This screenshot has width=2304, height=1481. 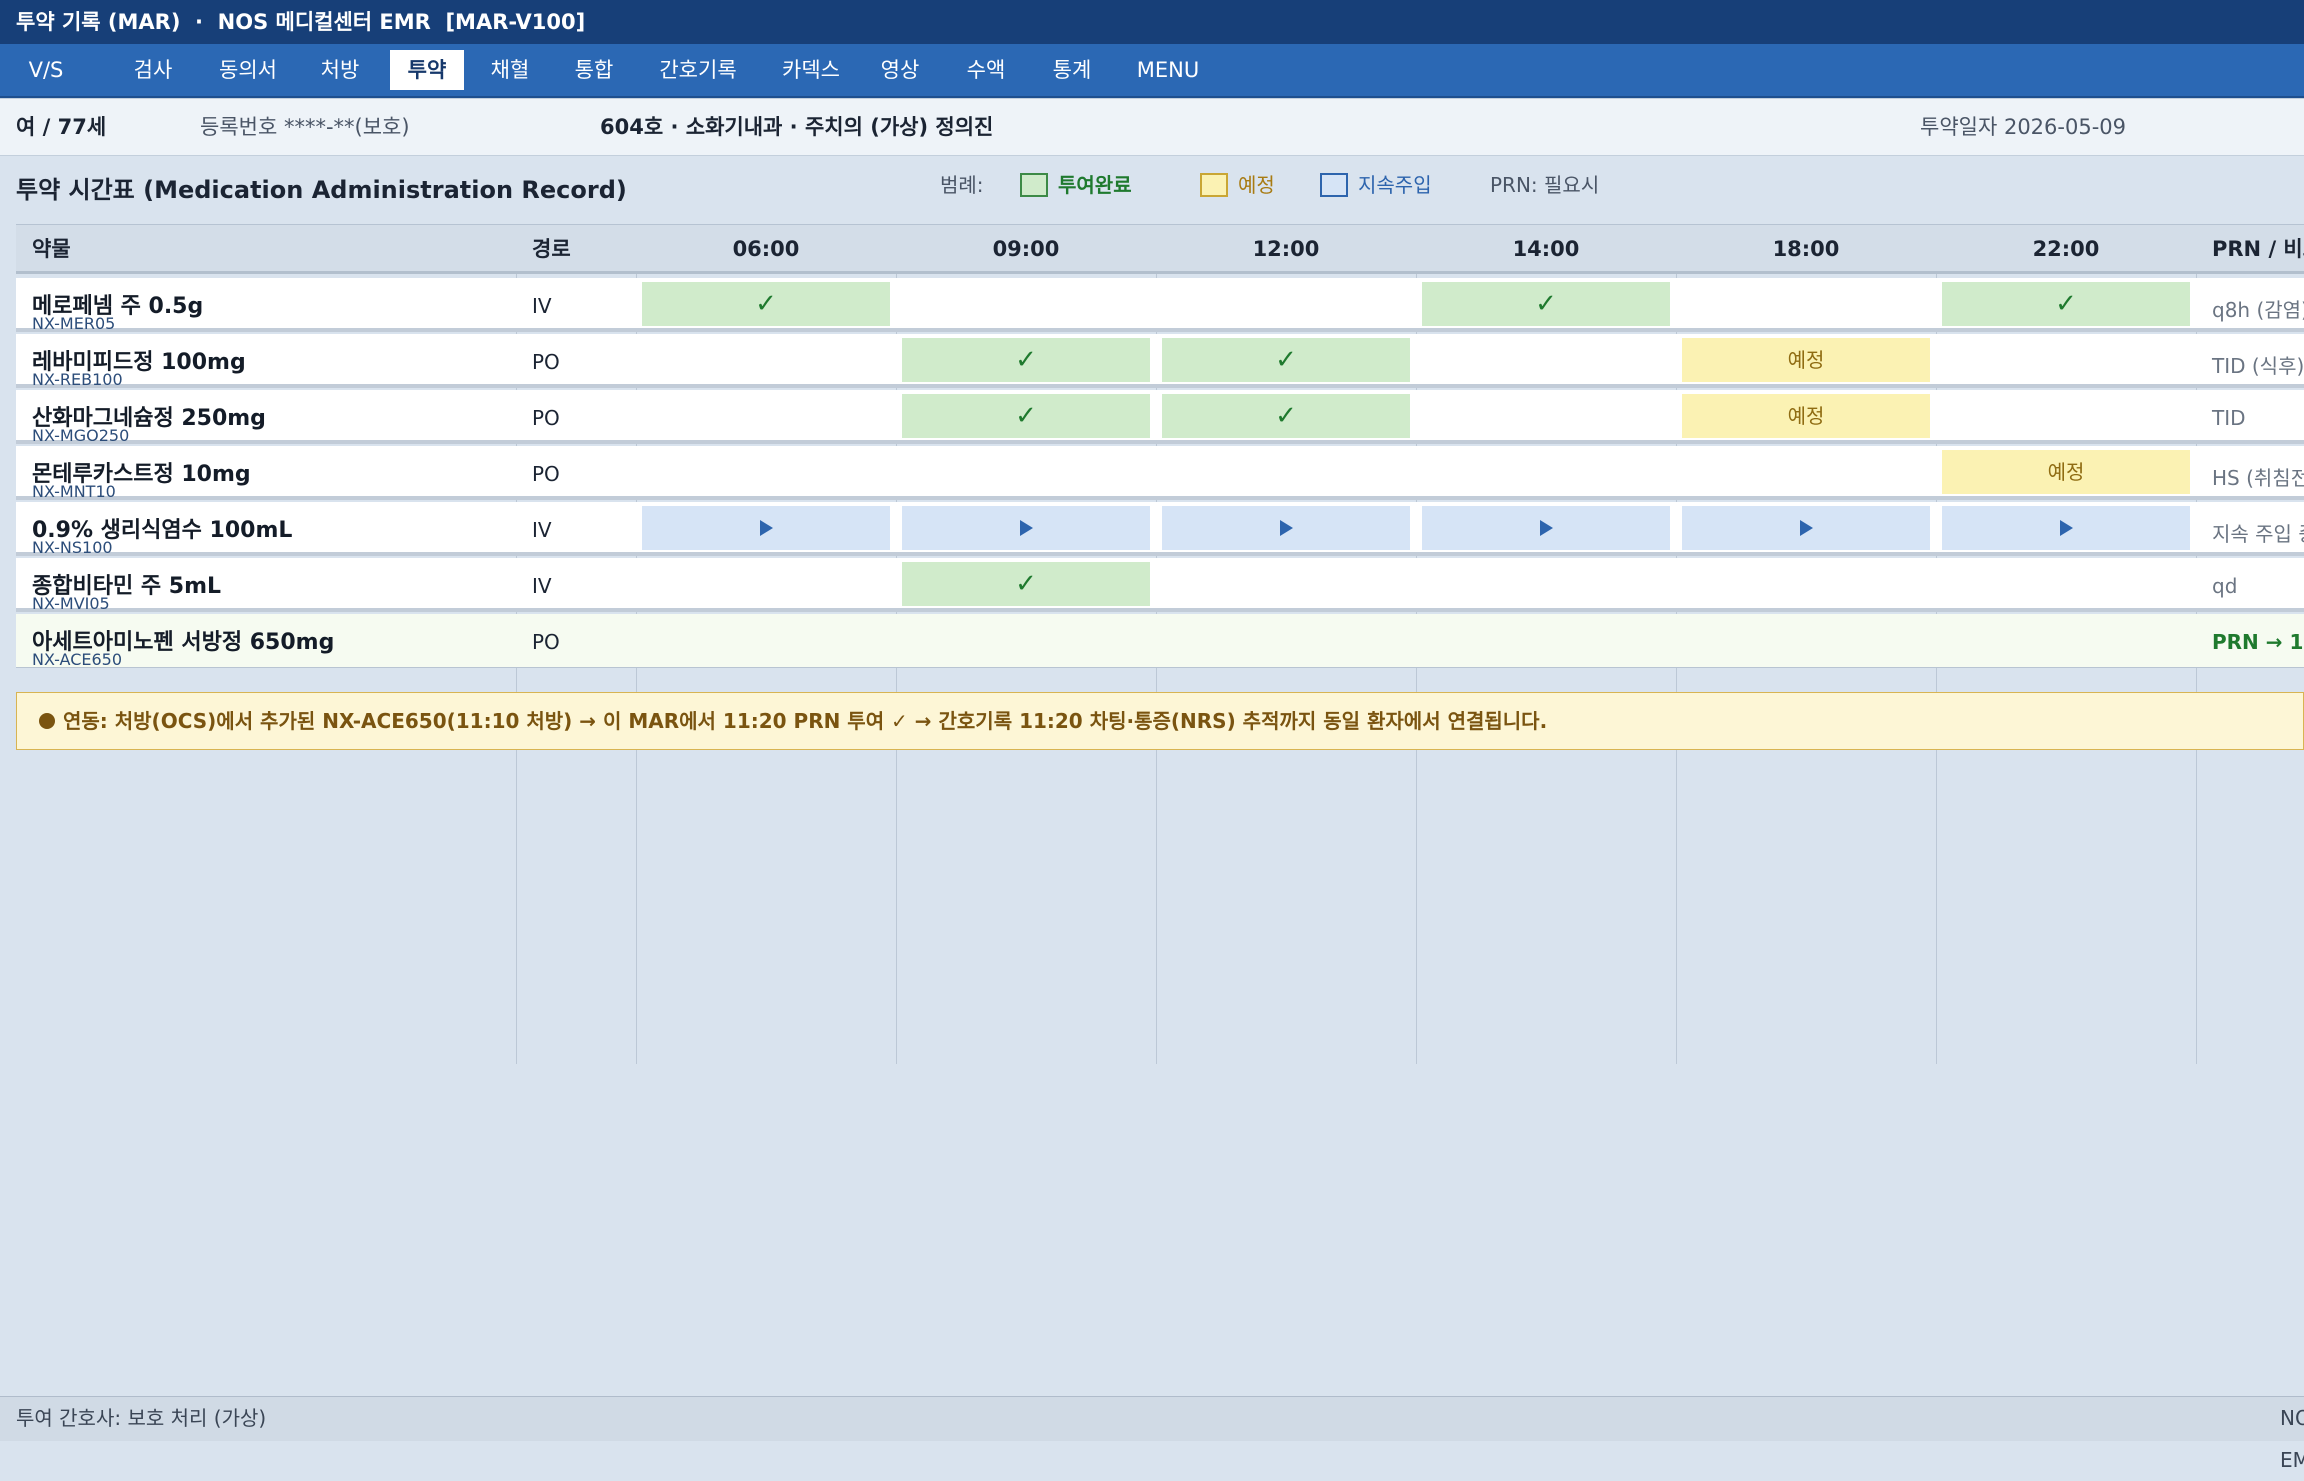 I want to click on drug-note: HS (취침전), so click(x=2258, y=478).